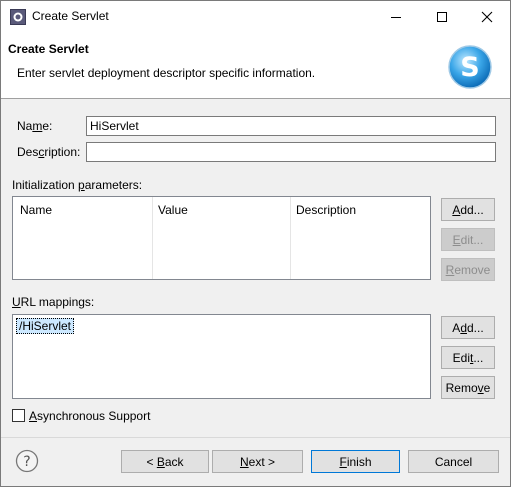  What do you see at coordinates (89, 416) in the screenshot?
I see `async-support-label: Asynchronous Support` at bounding box center [89, 416].